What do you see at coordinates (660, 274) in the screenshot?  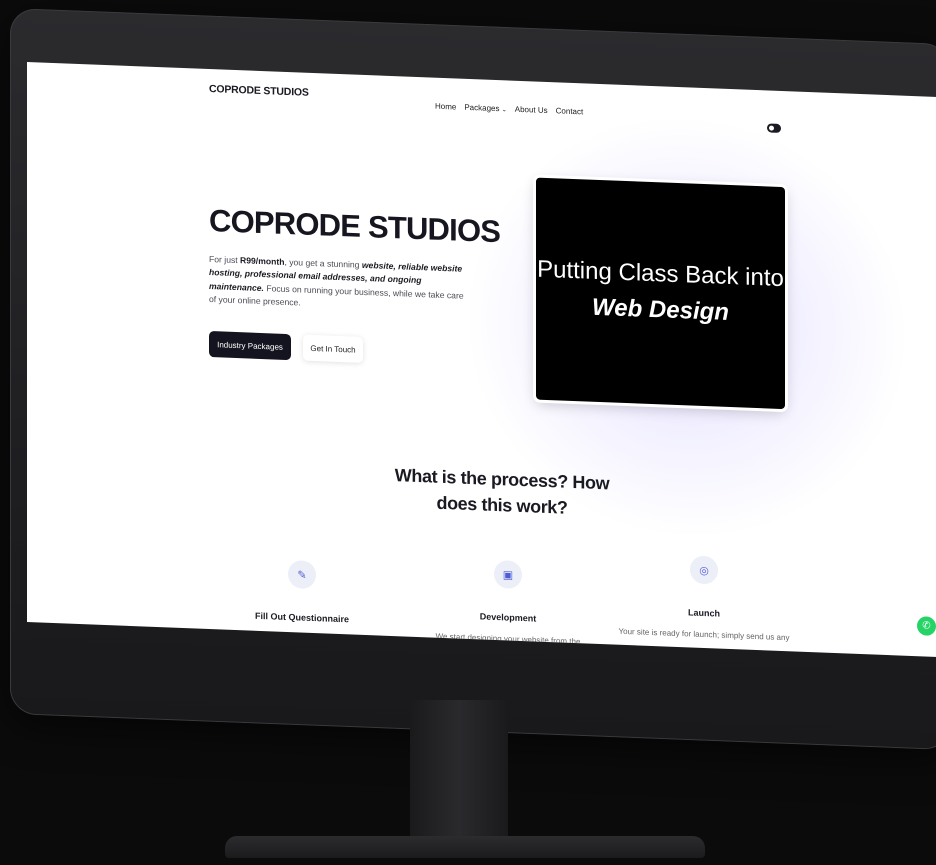 I see `video-headline-line1: Putting Class Back into` at bounding box center [660, 274].